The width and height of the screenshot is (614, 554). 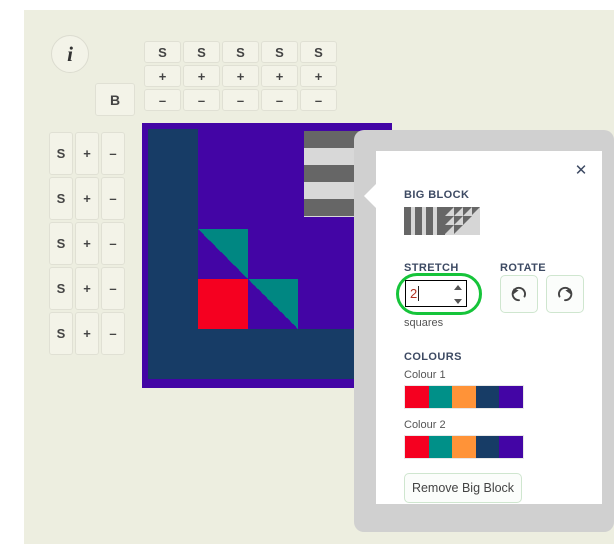 I want to click on rotate-label: ROTATE, so click(x=523, y=268).